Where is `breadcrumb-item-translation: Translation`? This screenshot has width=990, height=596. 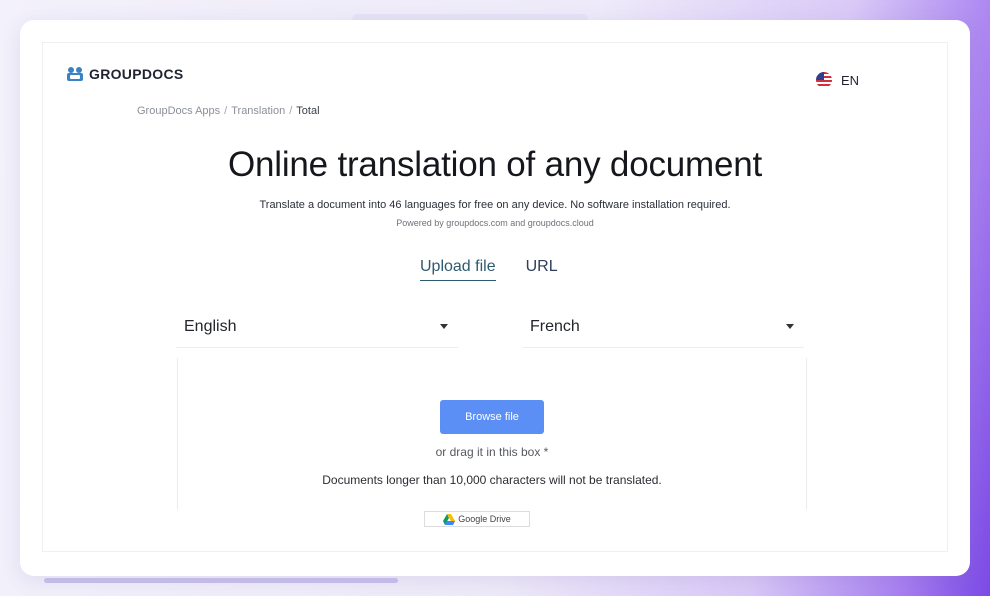 breadcrumb-item-translation: Translation is located at coordinates (258, 111).